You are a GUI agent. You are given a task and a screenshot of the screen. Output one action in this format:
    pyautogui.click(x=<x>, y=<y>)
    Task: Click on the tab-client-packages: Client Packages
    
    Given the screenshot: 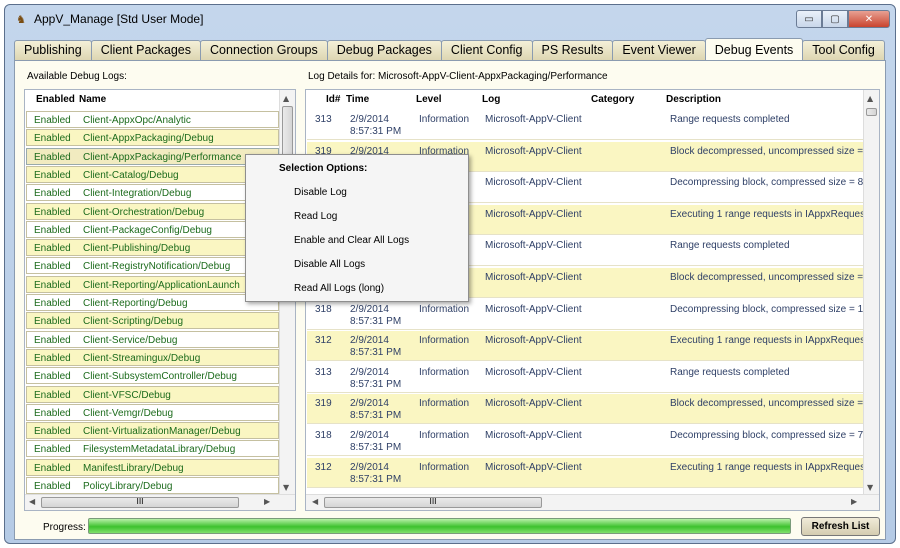 What is the action you would take?
    pyautogui.click(x=146, y=50)
    